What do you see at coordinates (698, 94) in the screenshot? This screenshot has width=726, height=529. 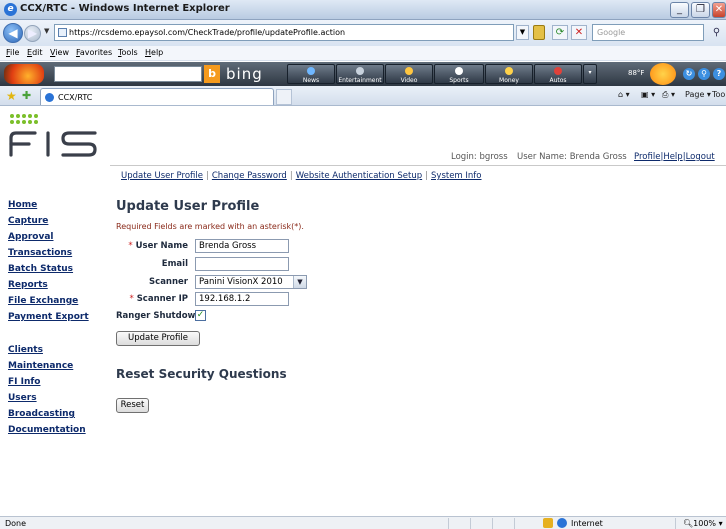 I see `page-menu: Page ▾` at bounding box center [698, 94].